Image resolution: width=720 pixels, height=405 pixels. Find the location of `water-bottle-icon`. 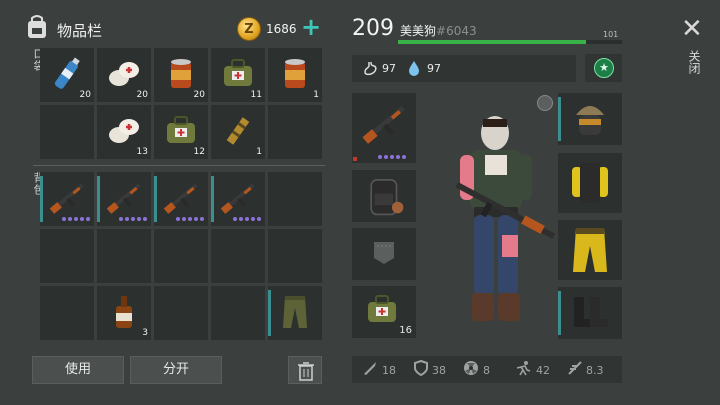

water-bottle-icon is located at coordinates (67, 73).